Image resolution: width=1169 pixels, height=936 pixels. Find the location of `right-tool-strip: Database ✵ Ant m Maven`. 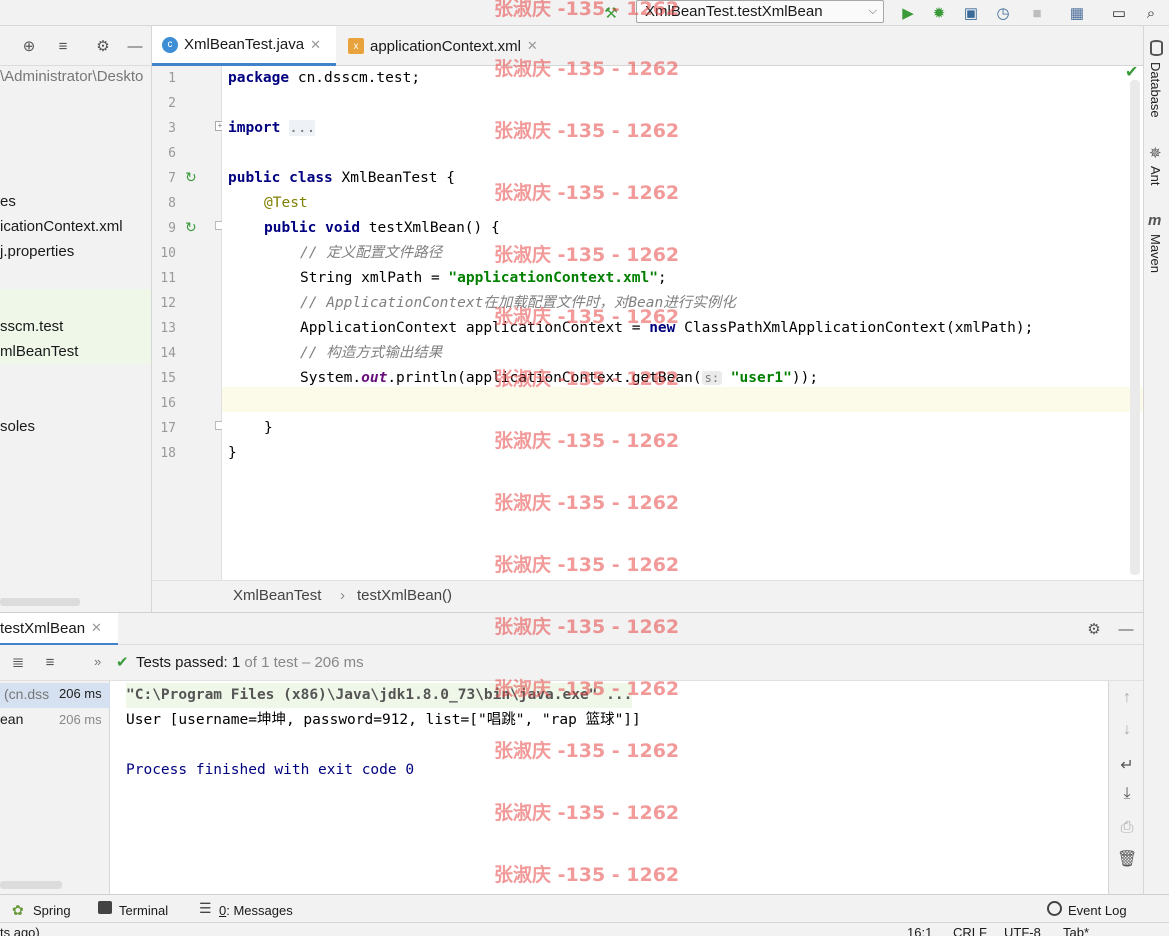

right-tool-strip: Database ✵ Ant m Maven is located at coordinates (1156, 467).